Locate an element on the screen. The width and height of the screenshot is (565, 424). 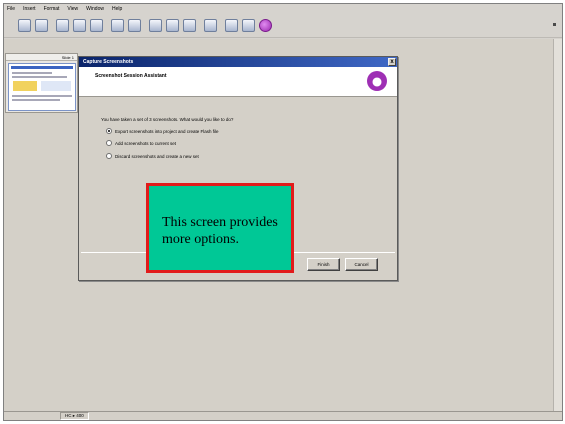
toolbar-grip-icon is located at coordinates (554, 24).